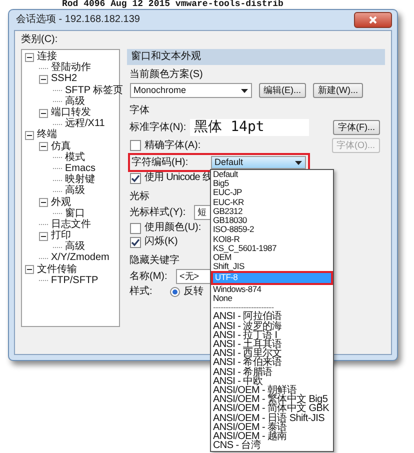 This screenshot has height=453, width=414. What do you see at coordinates (272, 248) in the screenshot?
I see `dropdown-option: KS_C_5601-1987` at bounding box center [272, 248].